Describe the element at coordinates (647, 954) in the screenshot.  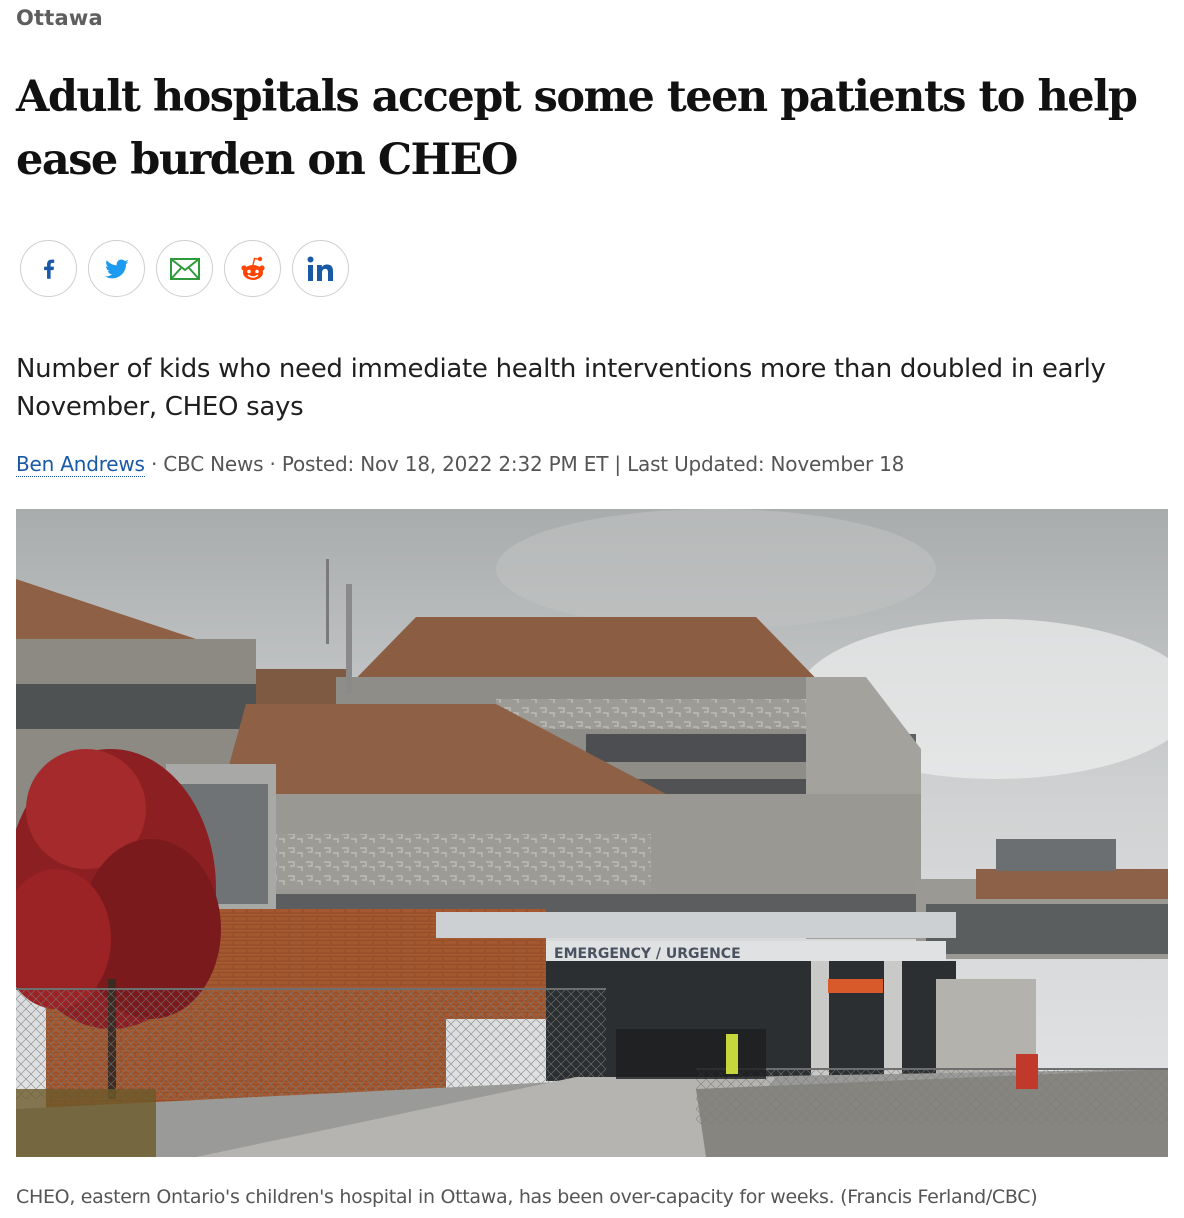
I see `emergency-sign: EMERGENCY / URGENCE` at that location.